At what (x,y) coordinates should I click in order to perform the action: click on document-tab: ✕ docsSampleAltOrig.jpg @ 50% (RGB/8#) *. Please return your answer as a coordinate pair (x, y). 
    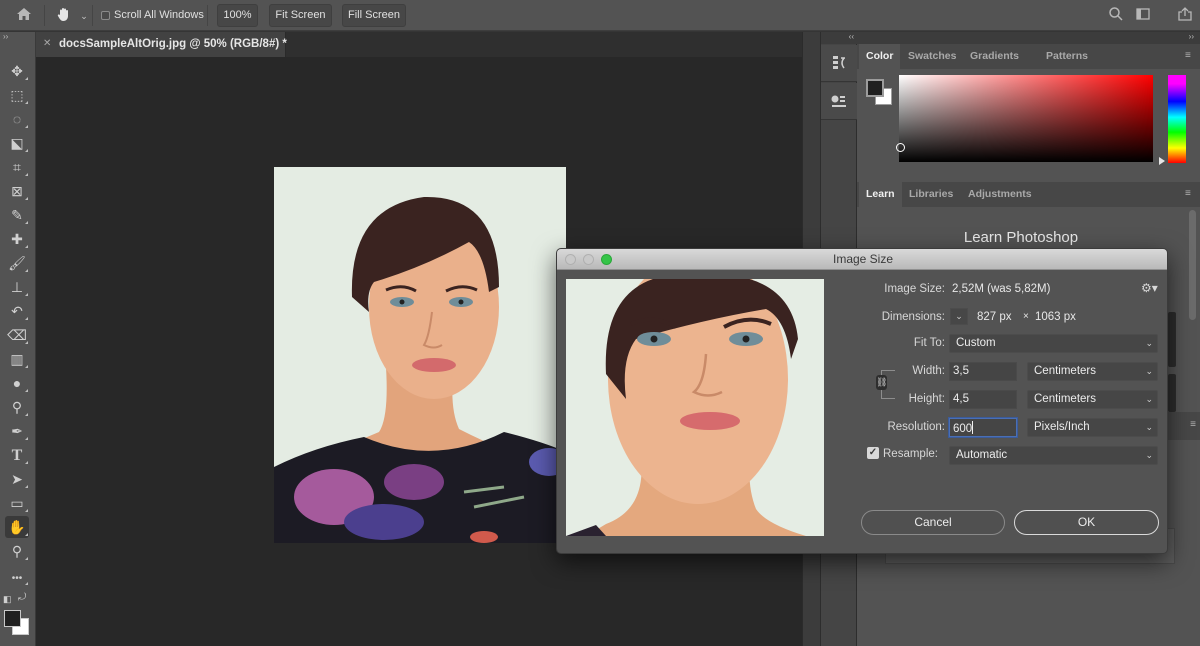
    Looking at the image, I should click on (161, 44).